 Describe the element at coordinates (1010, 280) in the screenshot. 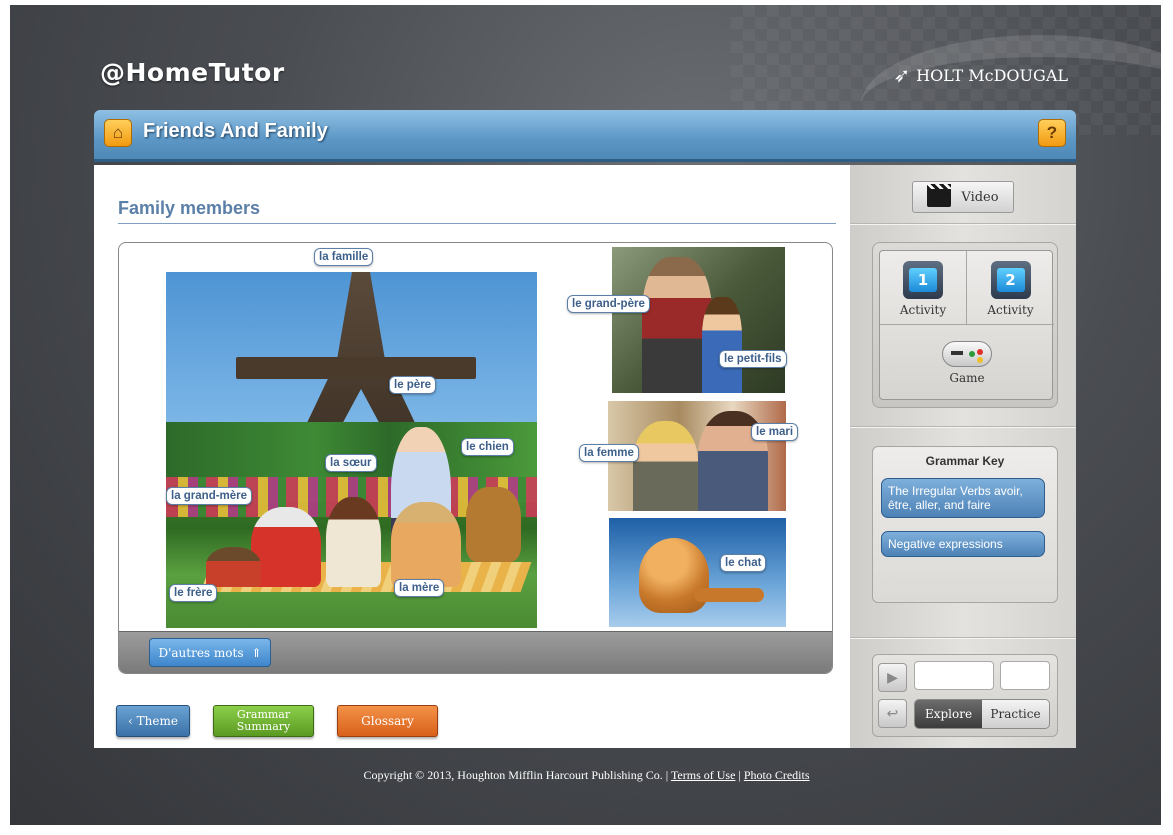

I see `activity-2-icon: 2` at that location.